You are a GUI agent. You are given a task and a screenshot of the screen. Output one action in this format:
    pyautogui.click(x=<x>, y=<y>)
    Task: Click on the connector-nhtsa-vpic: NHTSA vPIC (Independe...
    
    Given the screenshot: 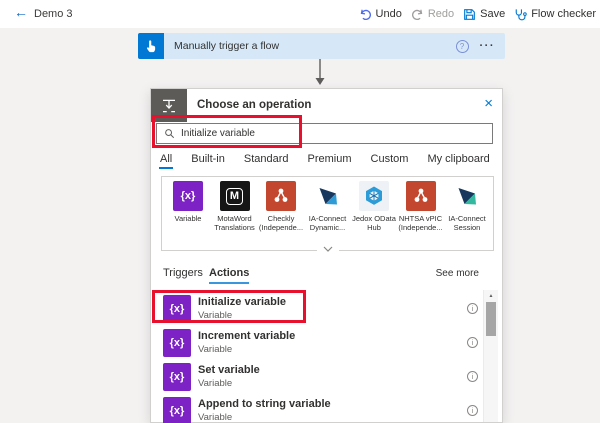 What is the action you would take?
    pyautogui.click(x=421, y=206)
    